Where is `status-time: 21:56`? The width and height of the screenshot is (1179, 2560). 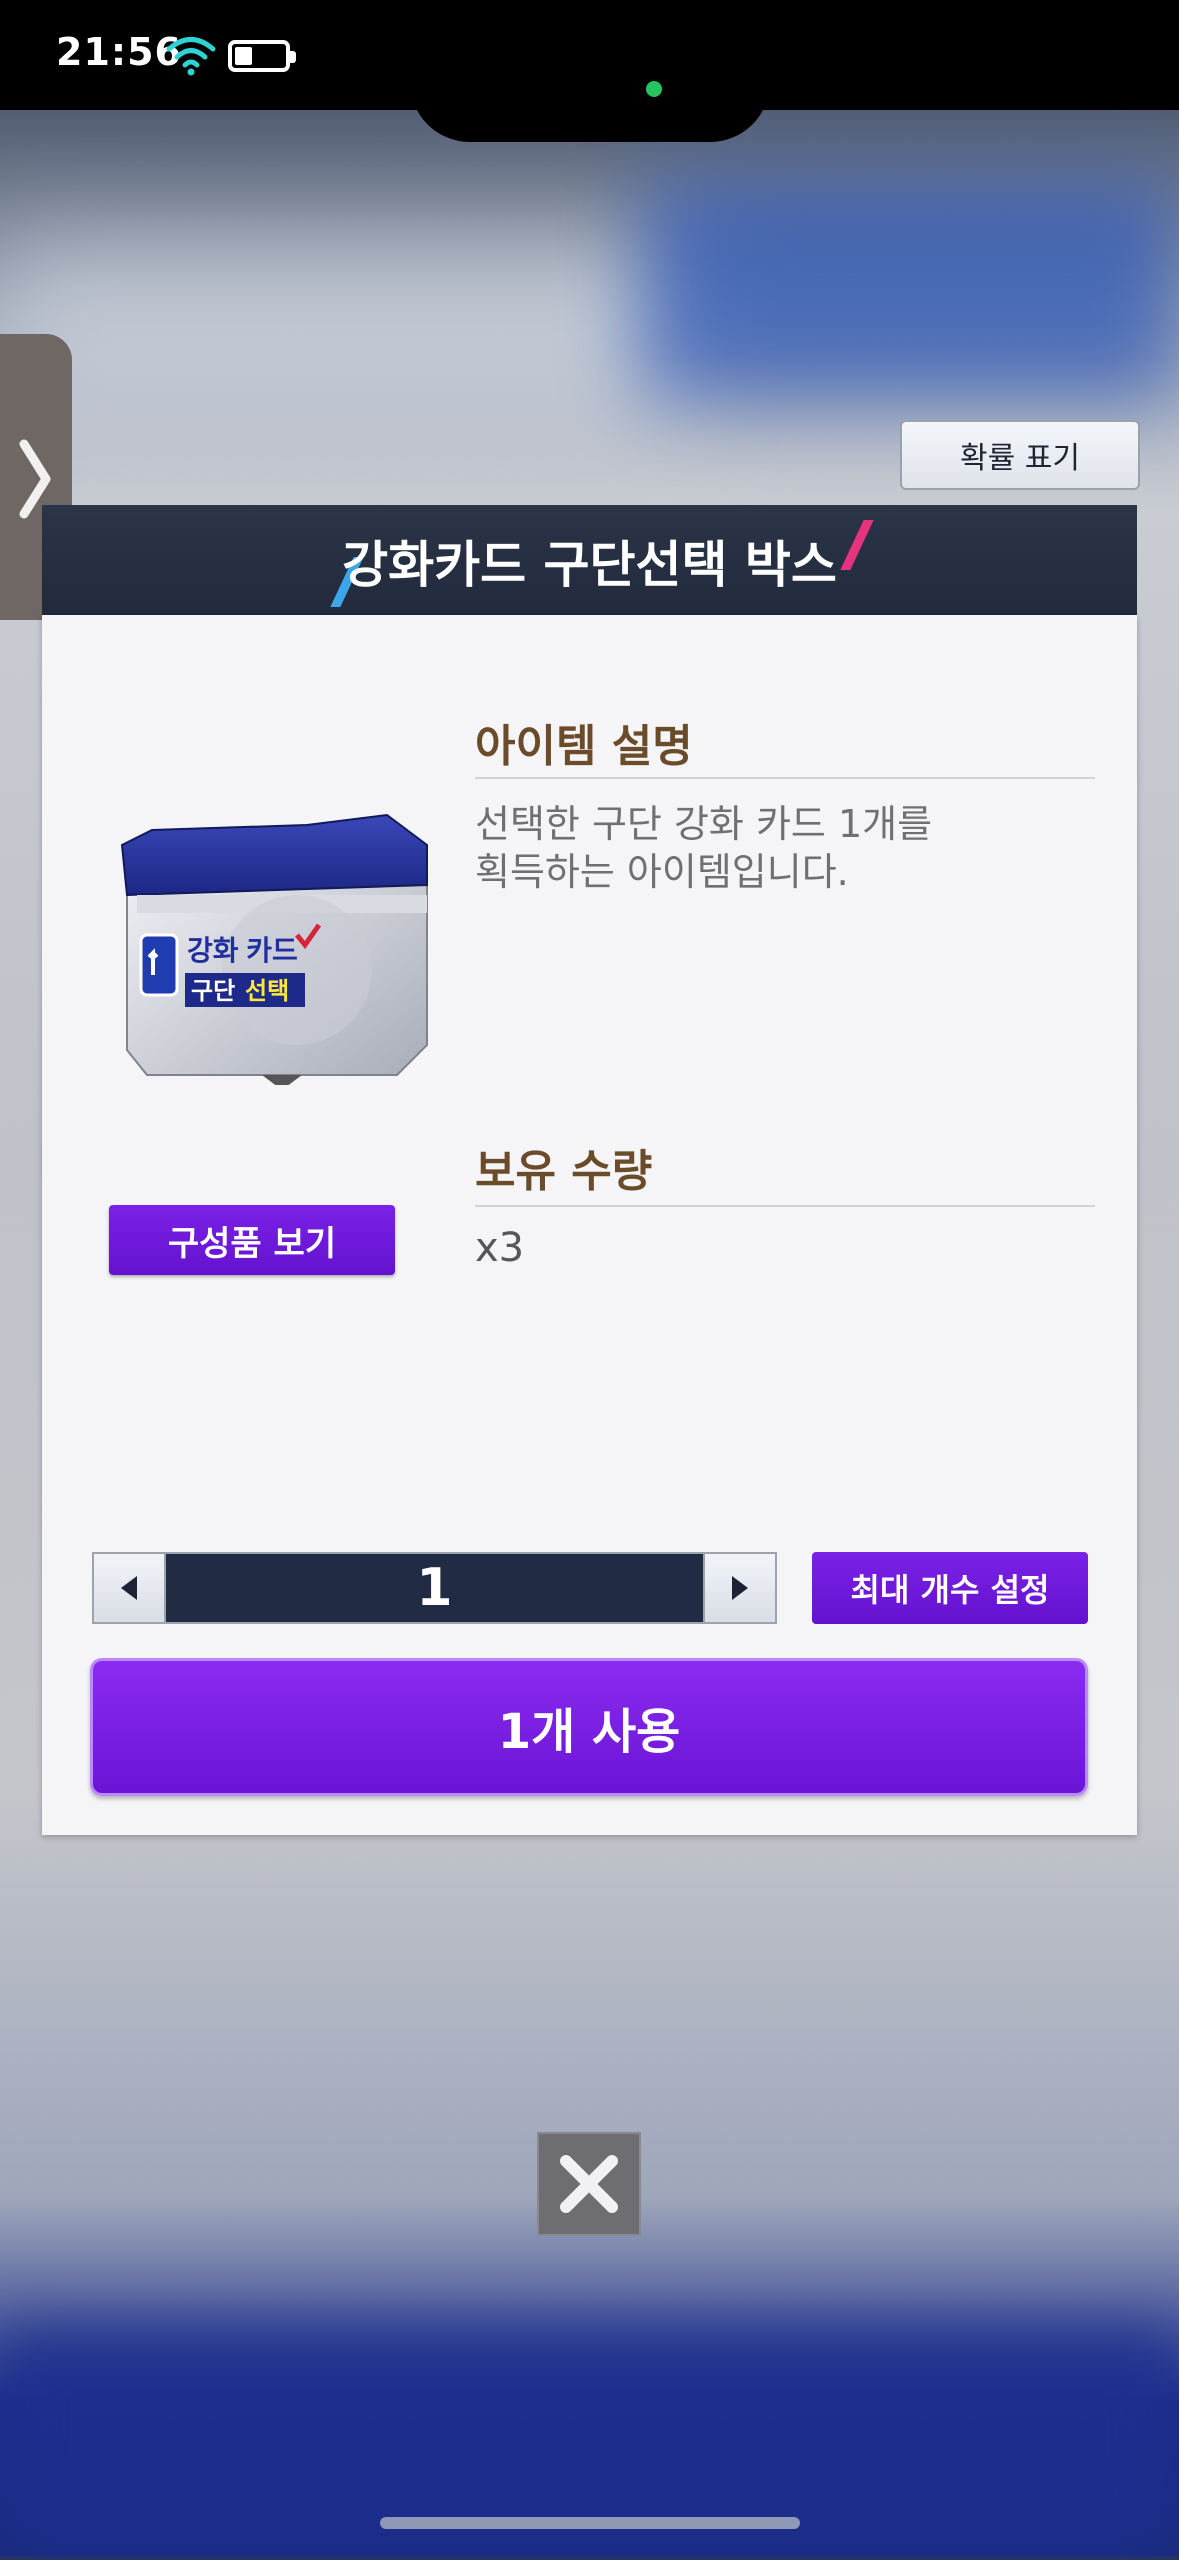 status-time: 21:56 is located at coordinates (119, 52).